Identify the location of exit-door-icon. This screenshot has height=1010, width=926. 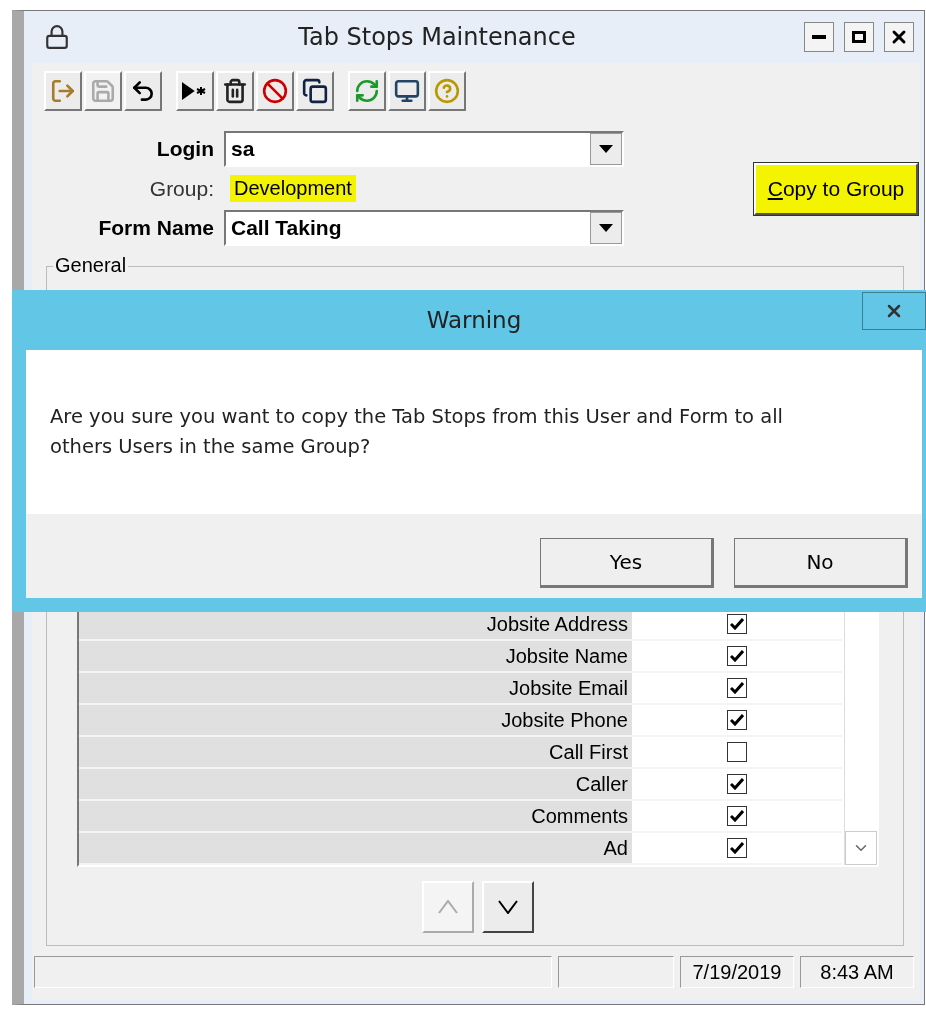
(63, 91).